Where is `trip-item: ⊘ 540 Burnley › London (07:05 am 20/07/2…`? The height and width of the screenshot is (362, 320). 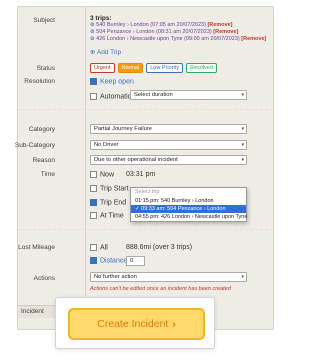 trip-item: ⊘ 540 Burnley › London (07:05 am 20/07/2… is located at coordinates (178, 25).